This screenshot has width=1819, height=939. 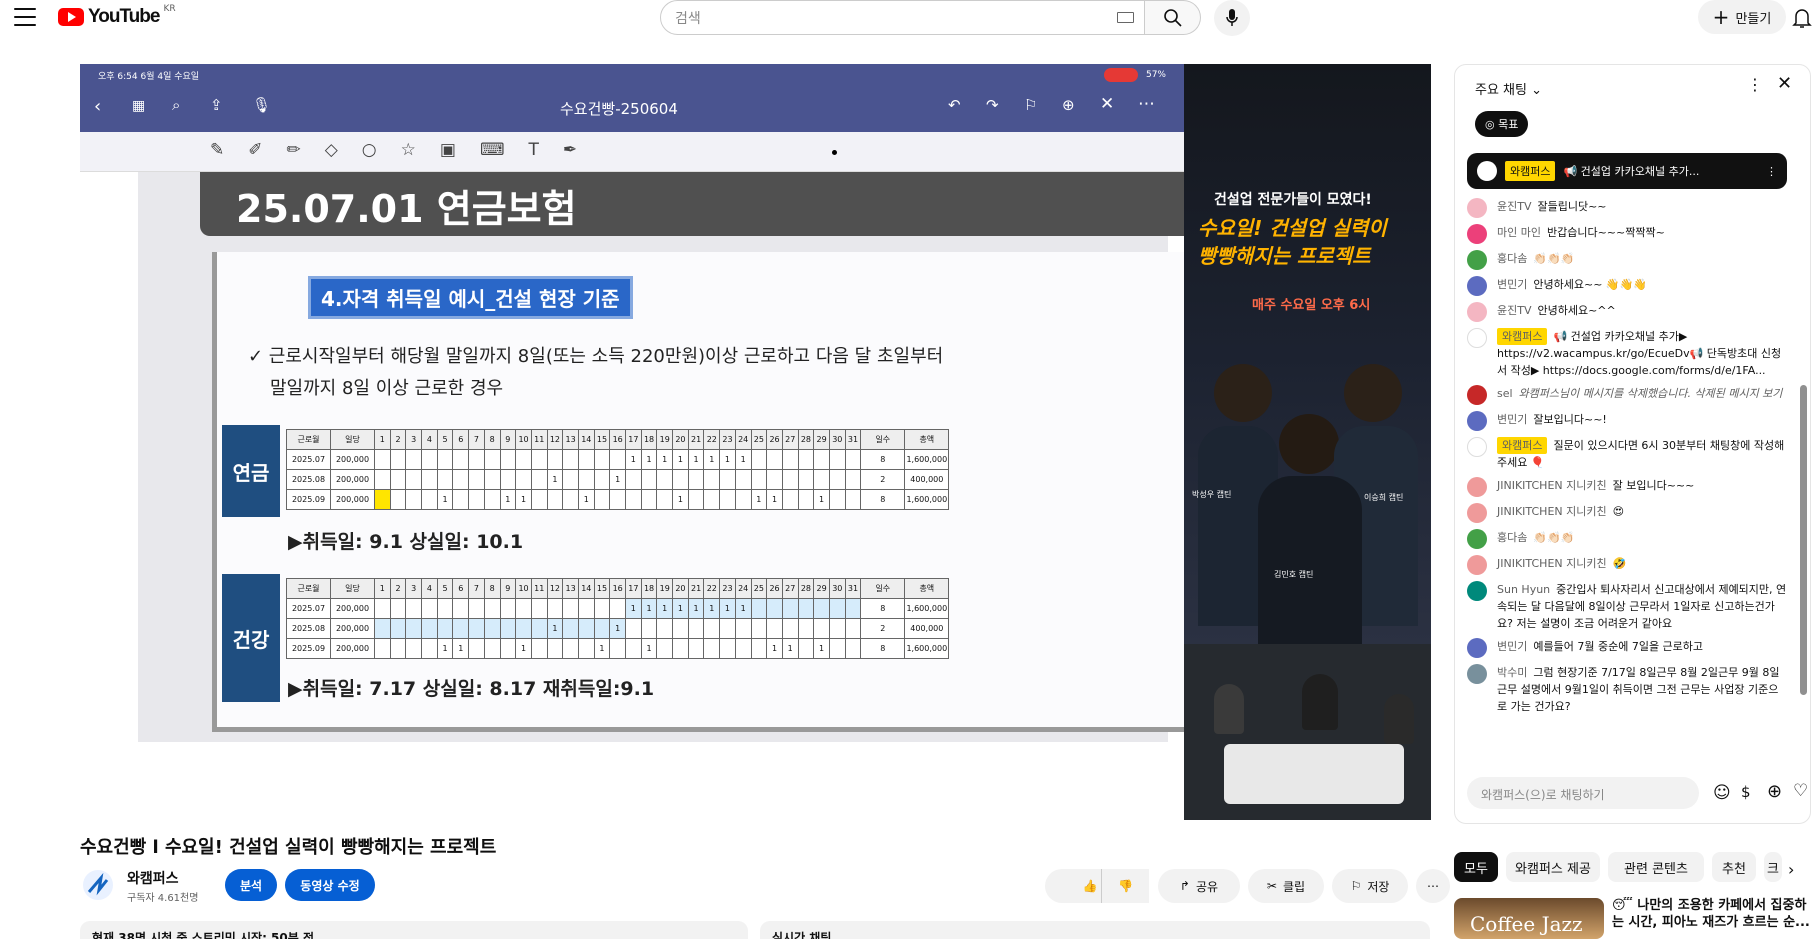 What do you see at coordinates (1508, 88) in the screenshot?
I see `chat-mode-selector: 주요 채팅 ⌄` at bounding box center [1508, 88].